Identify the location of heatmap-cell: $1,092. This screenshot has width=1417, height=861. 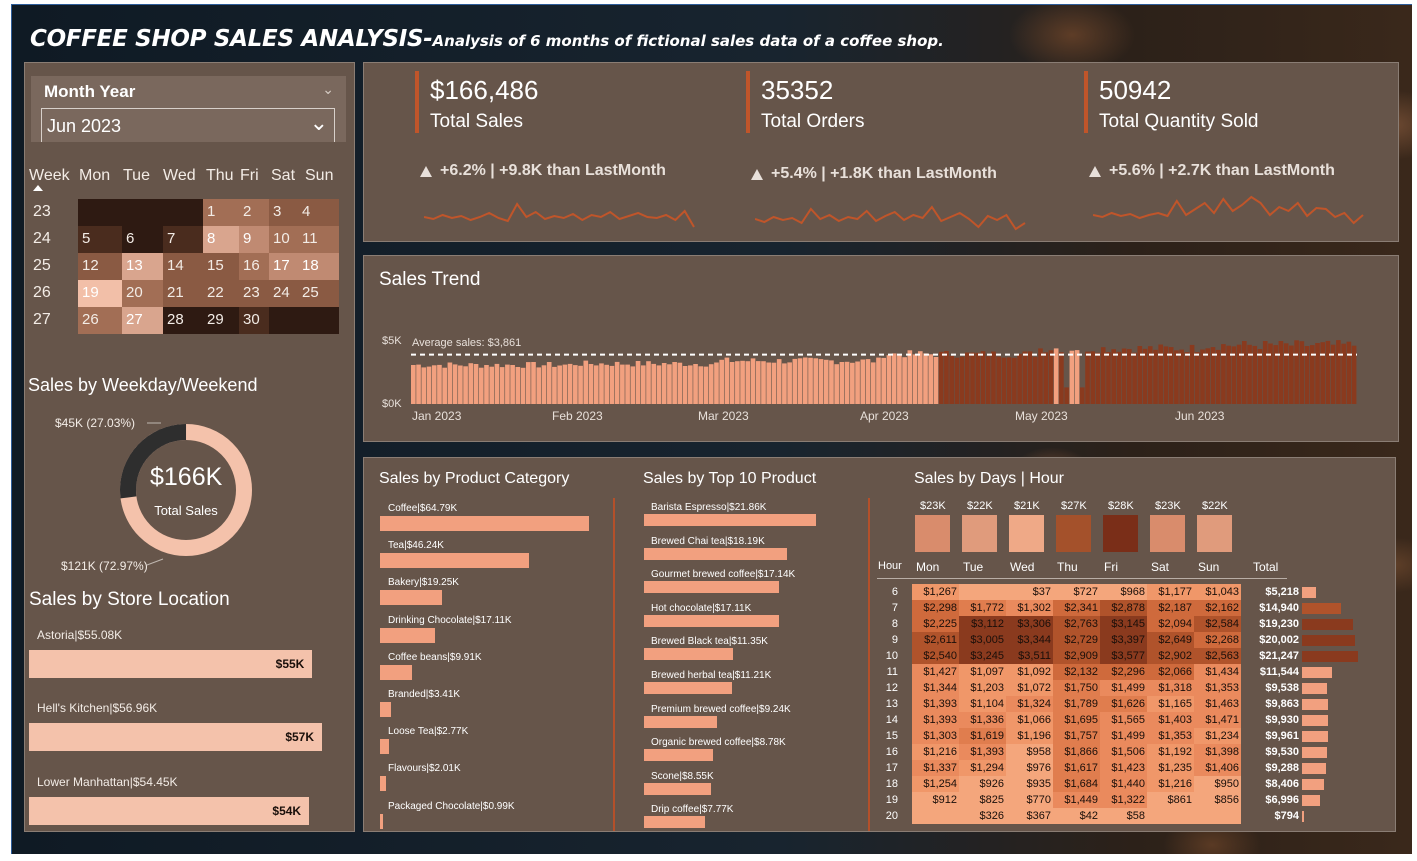
(1029, 672).